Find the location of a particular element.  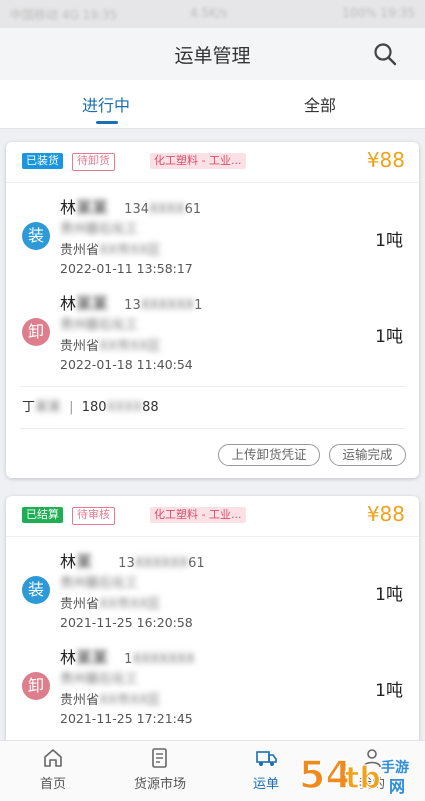

load-contact: 林某某 134XXXX61 is located at coordinates (131, 207).